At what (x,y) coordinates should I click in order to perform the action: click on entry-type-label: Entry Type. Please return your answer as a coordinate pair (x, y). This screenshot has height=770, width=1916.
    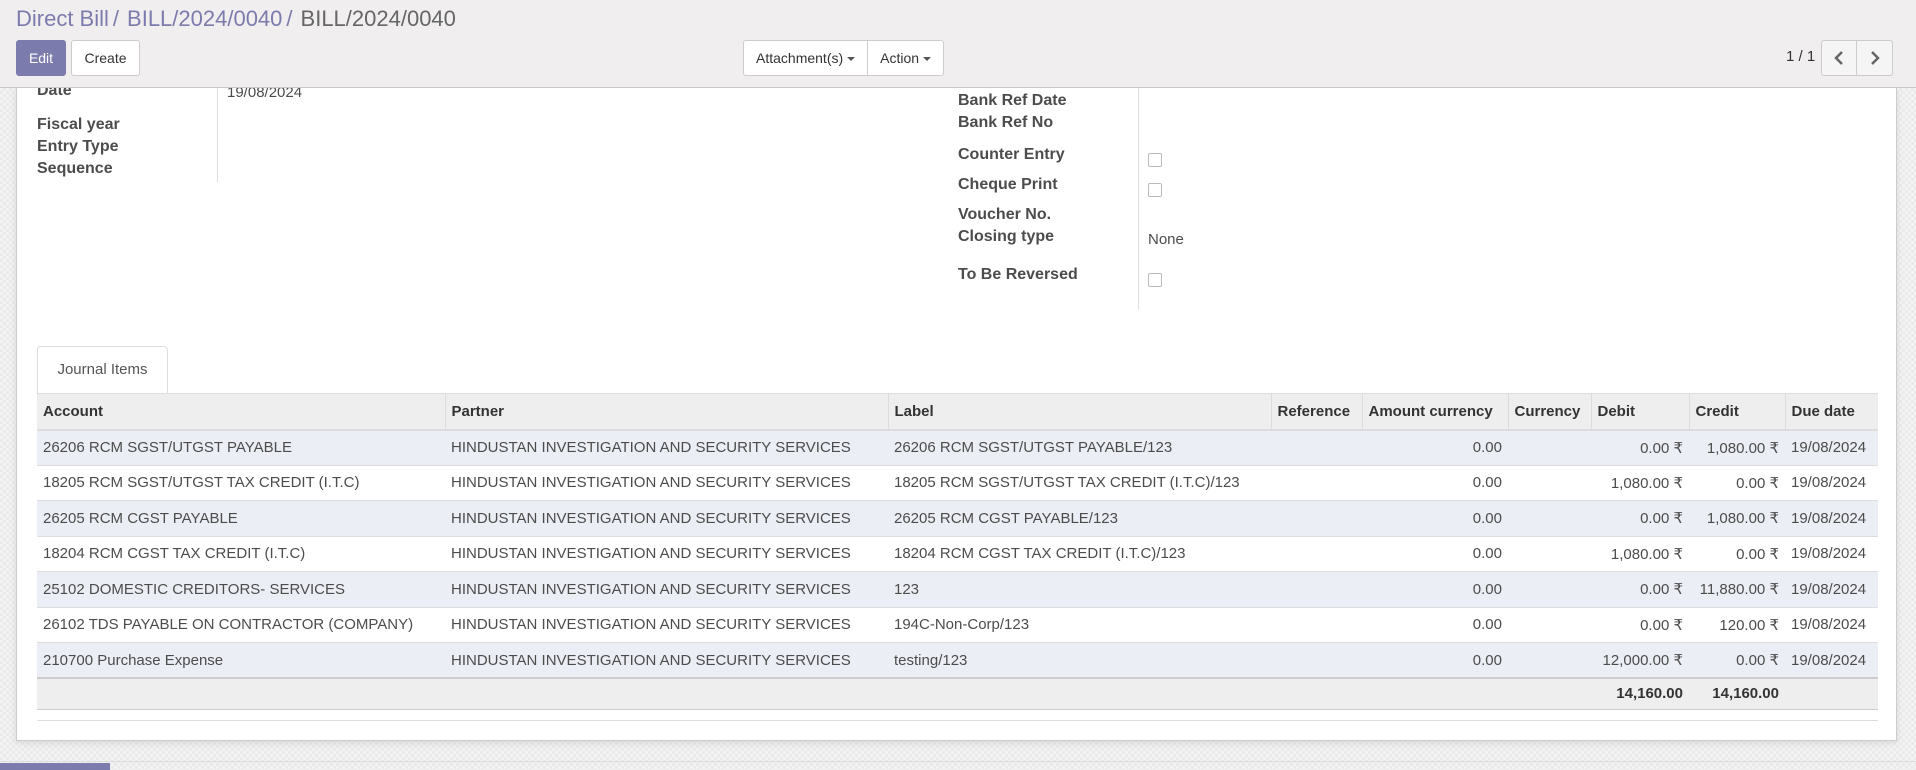
    Looking at the image, I should click on (78, 146).